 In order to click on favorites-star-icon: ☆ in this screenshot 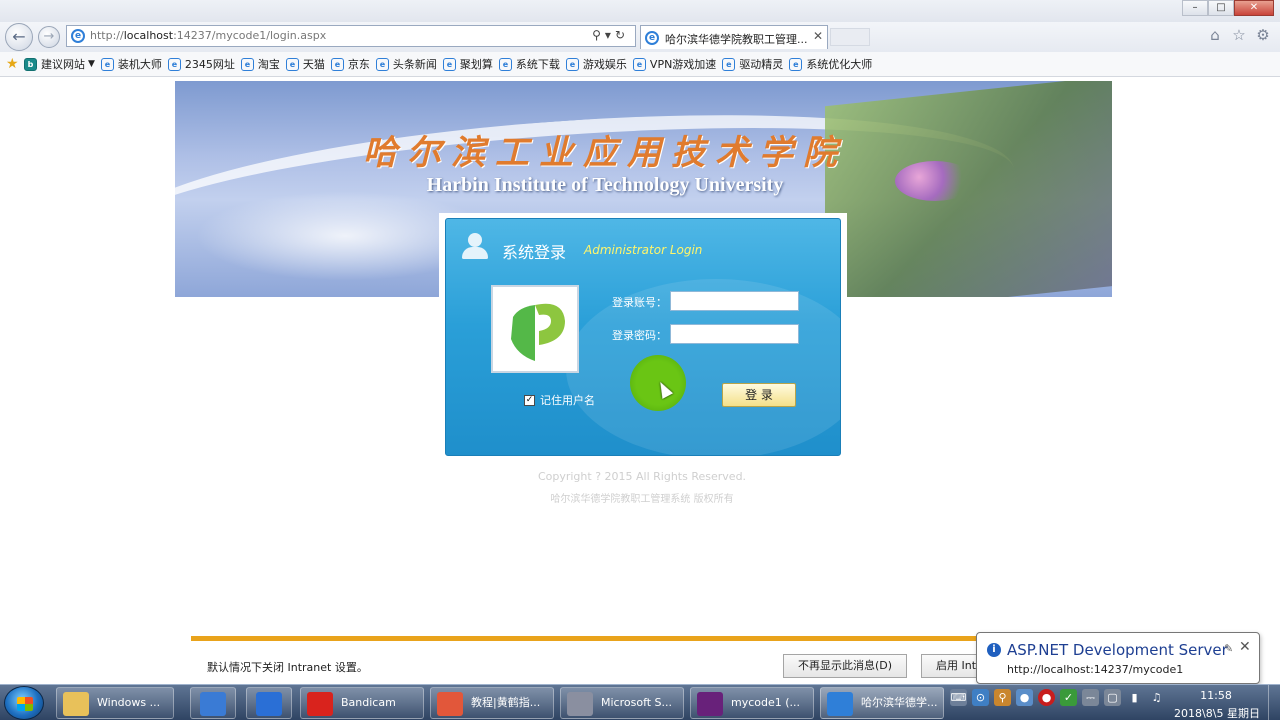, I will do `click(1239, 35)`.